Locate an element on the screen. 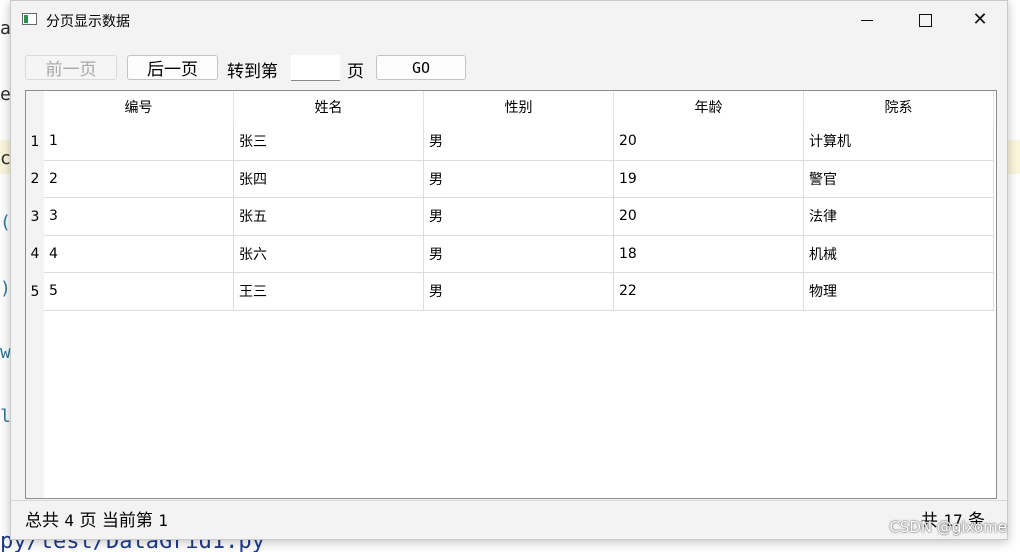 The height and width of the screenshot is (552, 1020). go-button: GO is located at coordinates (421, 67).